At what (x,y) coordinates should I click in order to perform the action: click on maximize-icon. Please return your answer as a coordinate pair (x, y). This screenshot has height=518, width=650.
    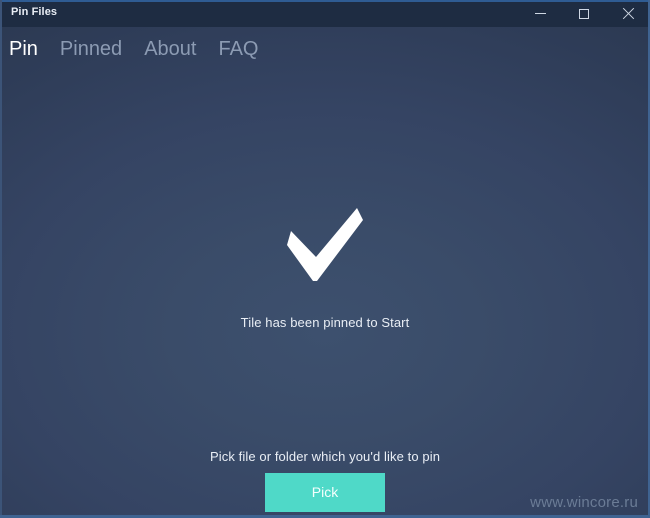
    Looking at the image, I should click on (584, 13).